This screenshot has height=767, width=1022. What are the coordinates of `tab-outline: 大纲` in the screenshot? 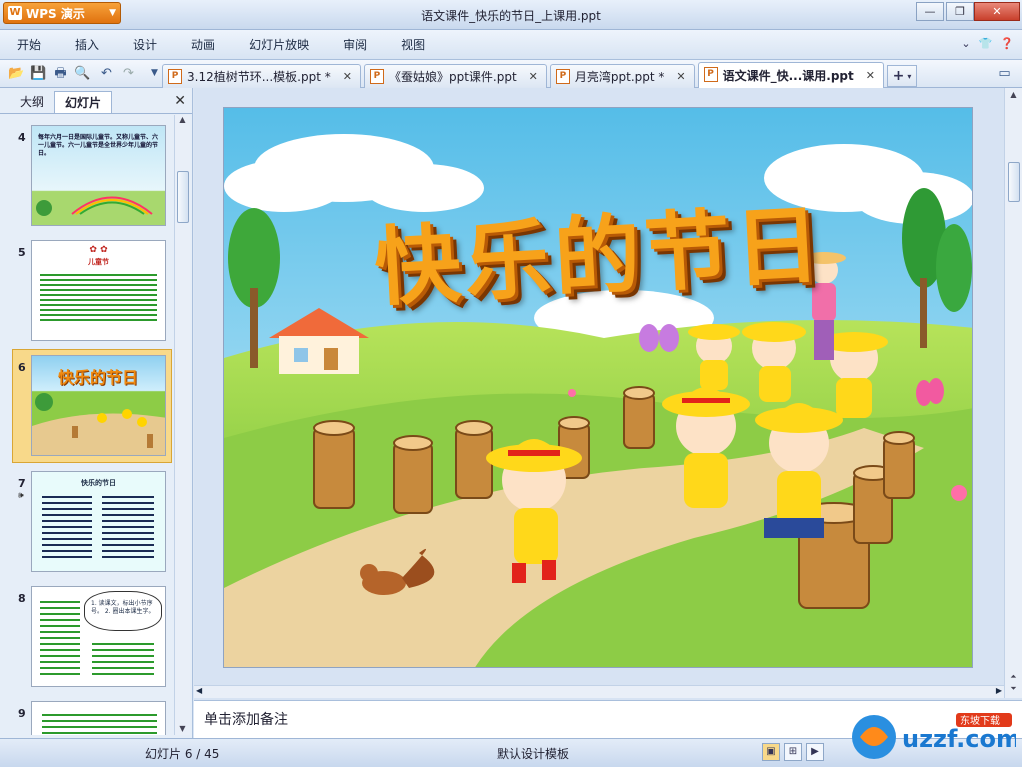 It's located at (32, 102).